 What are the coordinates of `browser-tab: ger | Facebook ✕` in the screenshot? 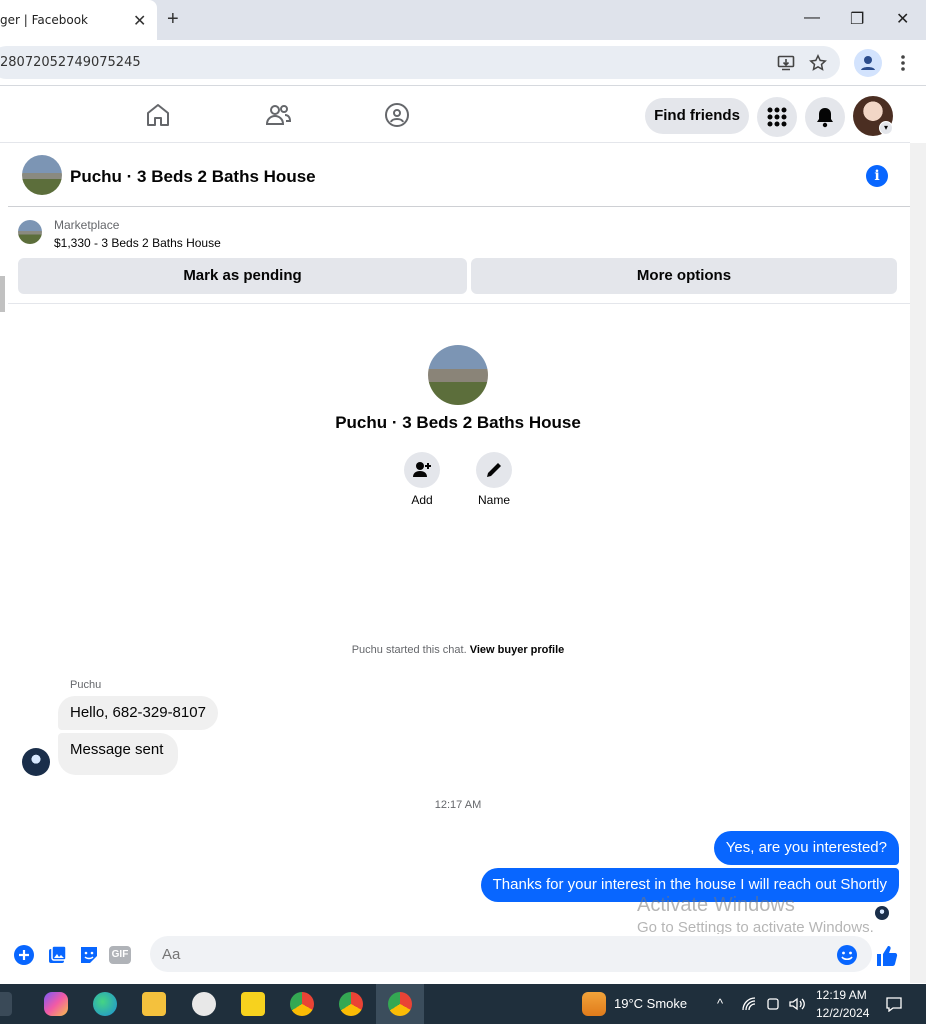 It's located at (78, 20).